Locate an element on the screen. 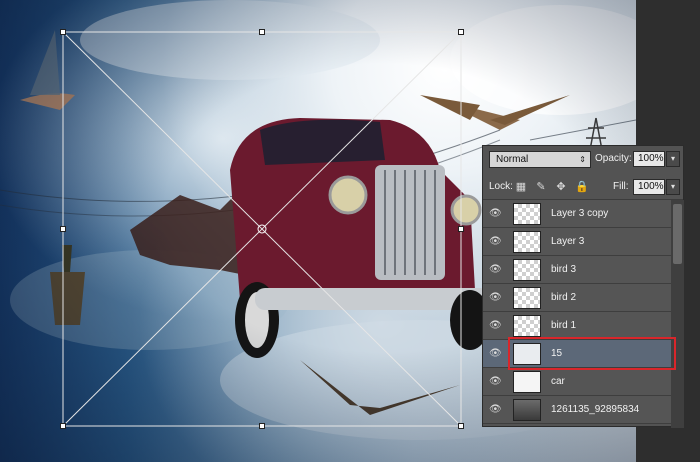 The height and width of the screenshot is (462, 700). transform-handle-bottom-right is located at coordinates (461, 426).